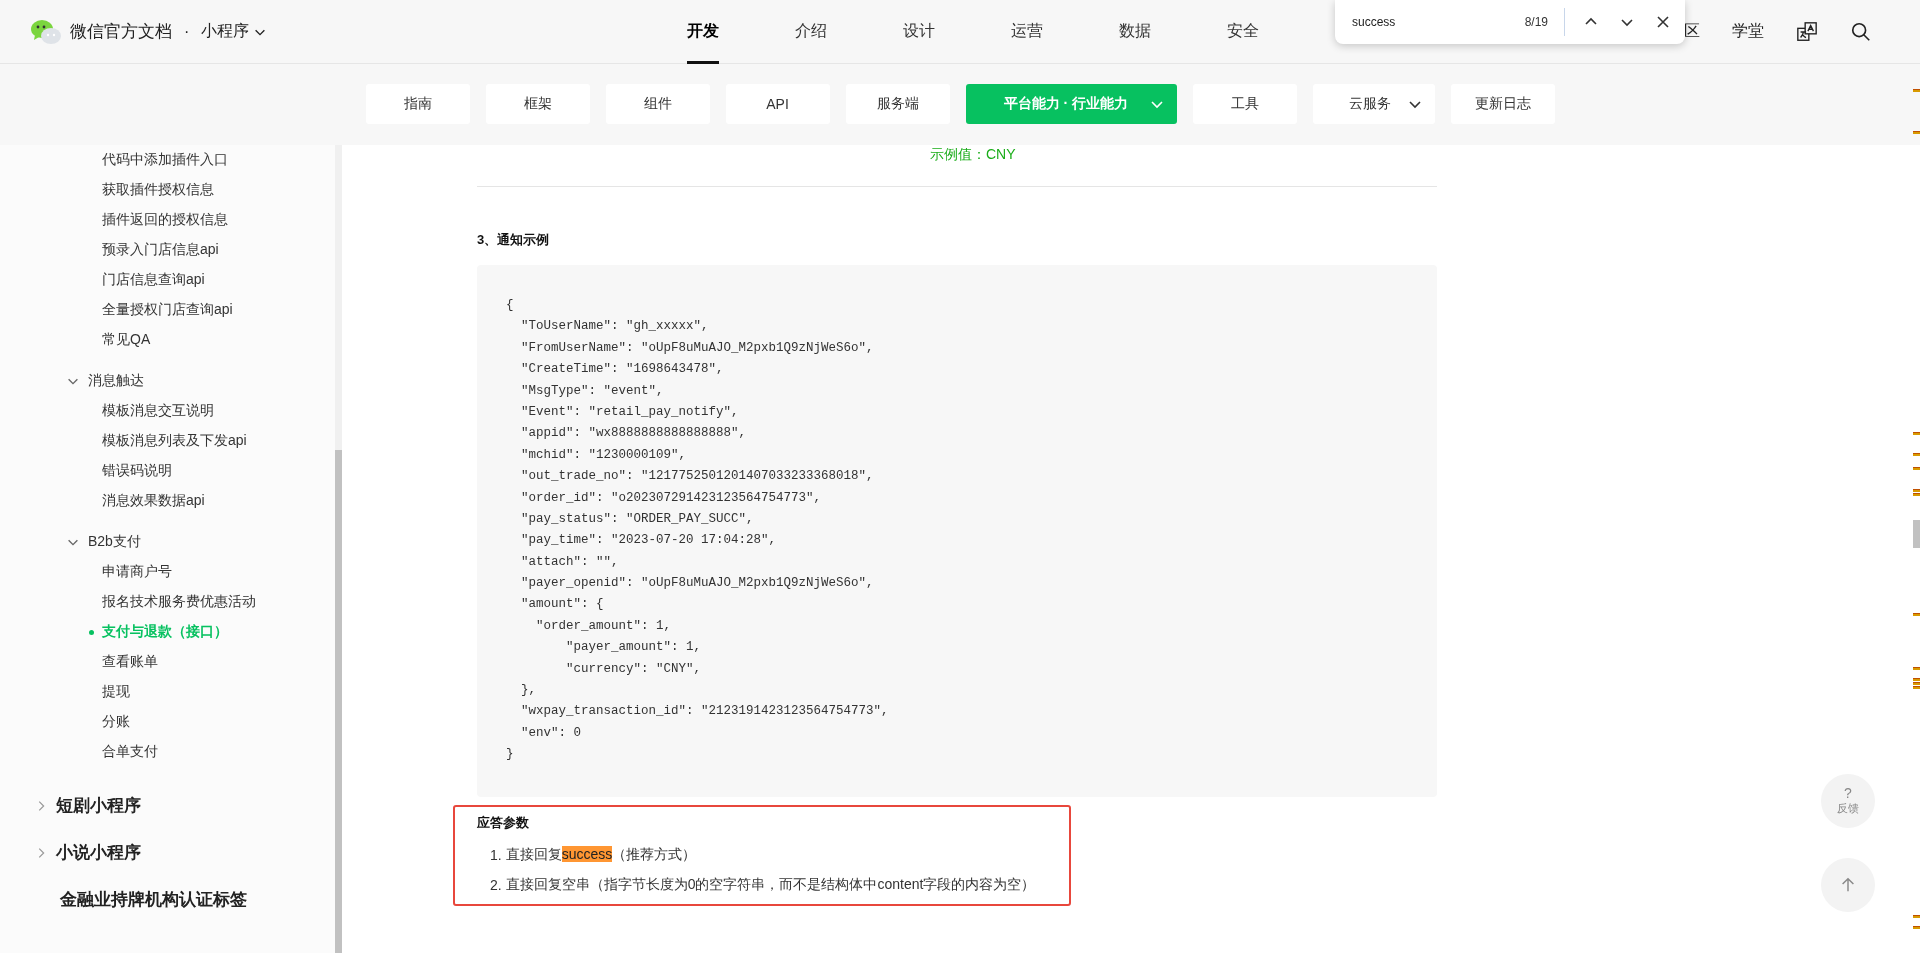 The height and width of the screenshot is (953, 1920). Describe the element at coordinates (1243, 32) in the screenshot. I see `nav-tab: 安全` at that location.